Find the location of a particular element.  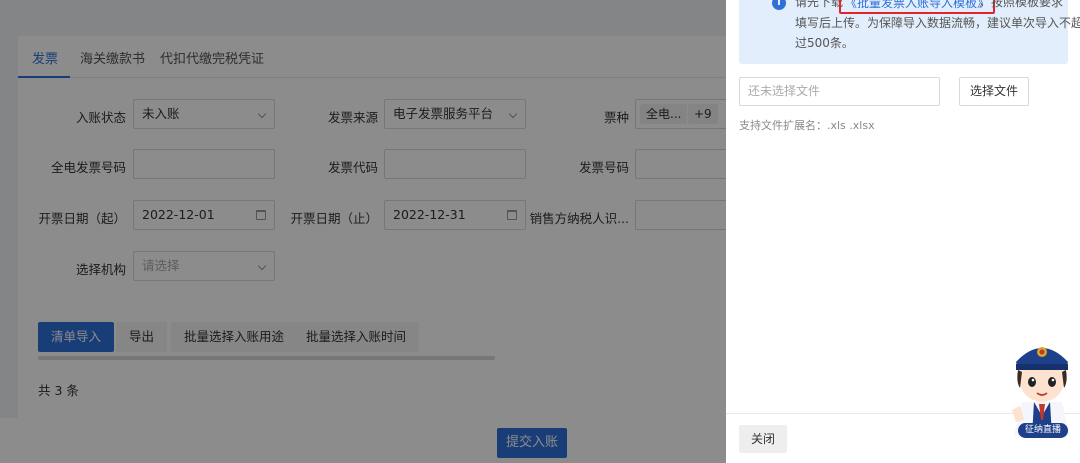

choose-file-button: 选择文件 is located at coordinates (994, 91).